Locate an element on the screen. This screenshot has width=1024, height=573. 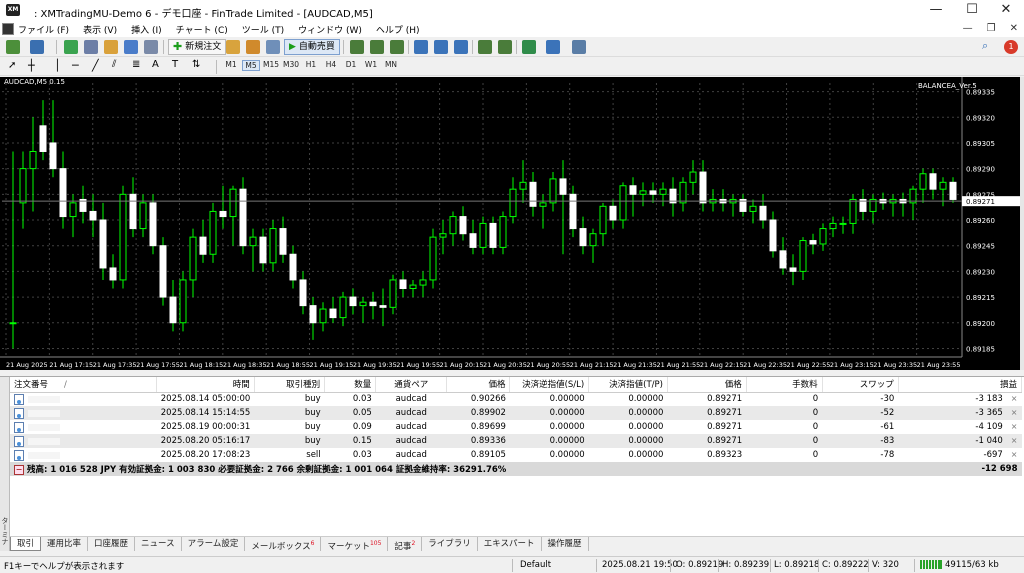
timeframe-m15: M15 is located at coordinates (271, 64).